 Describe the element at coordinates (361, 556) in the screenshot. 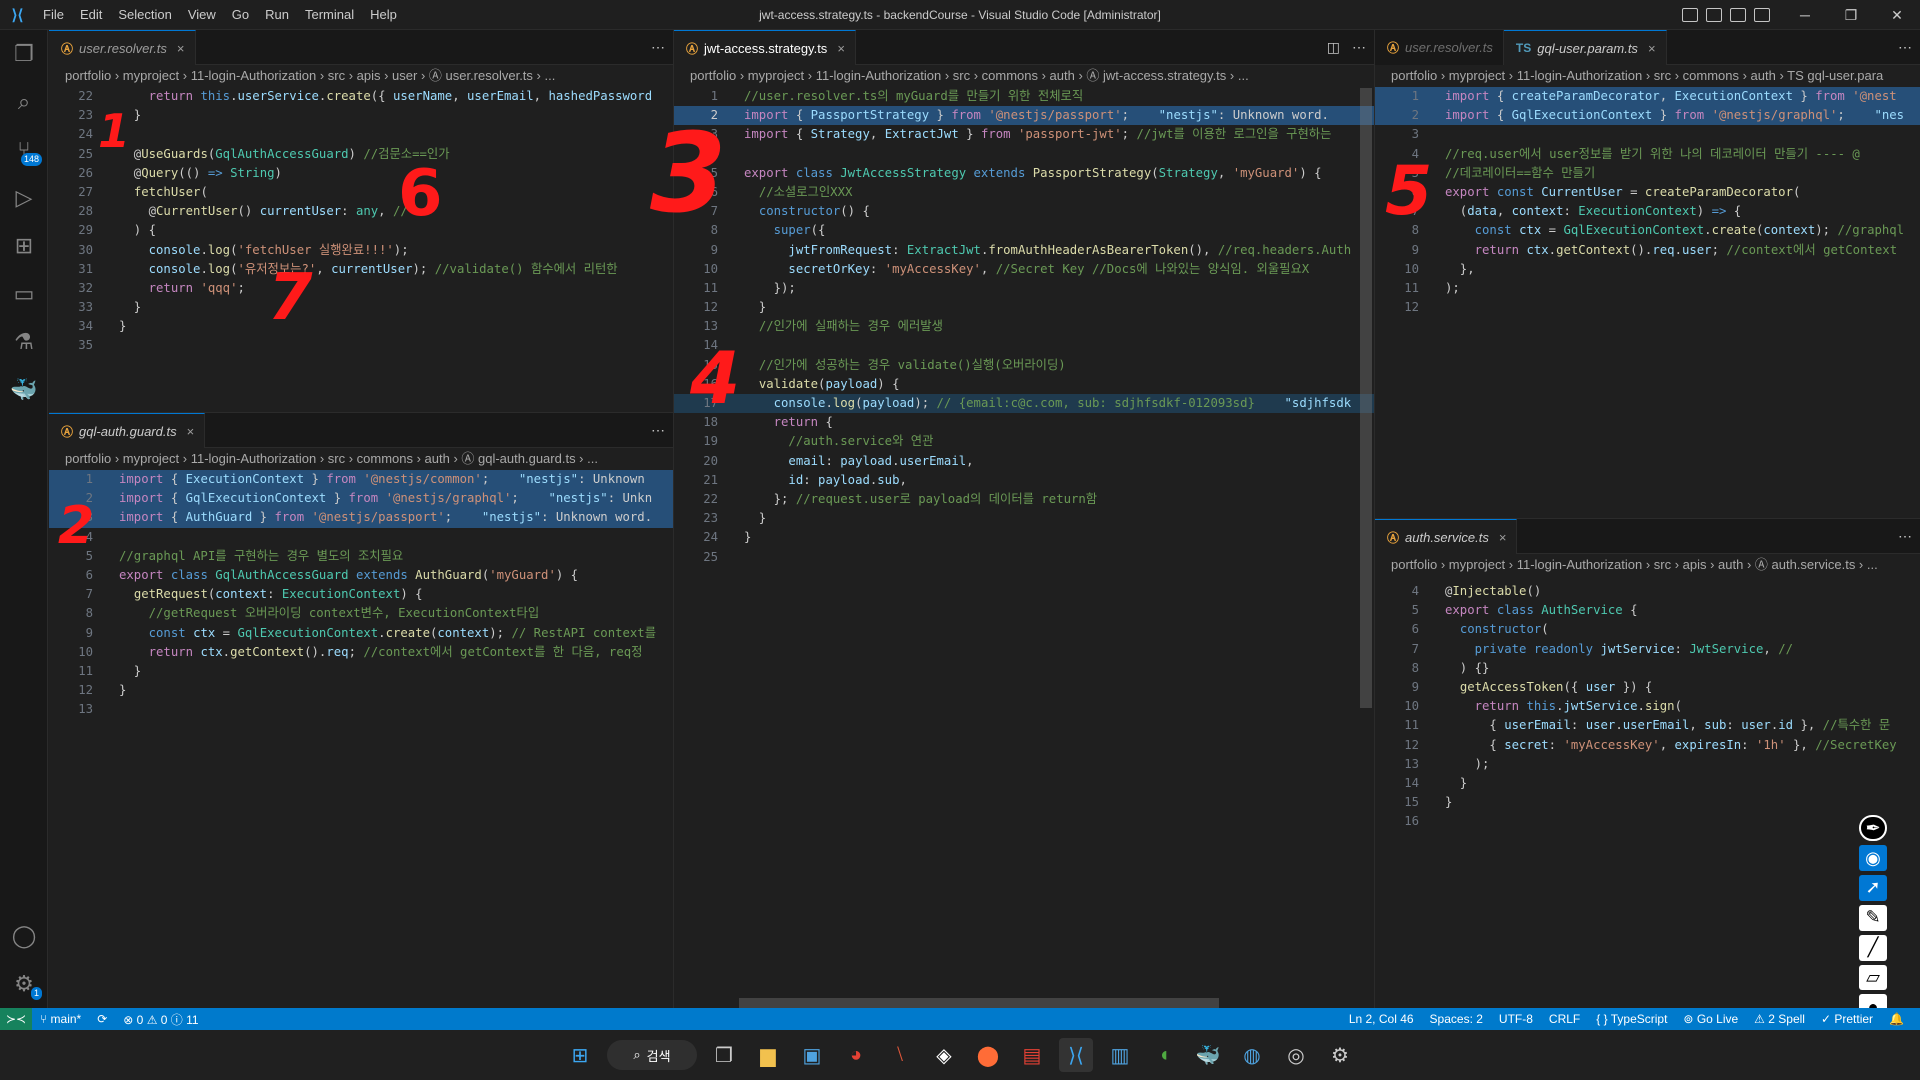

I see `code-line: 5//graphql API를 구현하는 경우 별도의 조치필요` at that location.